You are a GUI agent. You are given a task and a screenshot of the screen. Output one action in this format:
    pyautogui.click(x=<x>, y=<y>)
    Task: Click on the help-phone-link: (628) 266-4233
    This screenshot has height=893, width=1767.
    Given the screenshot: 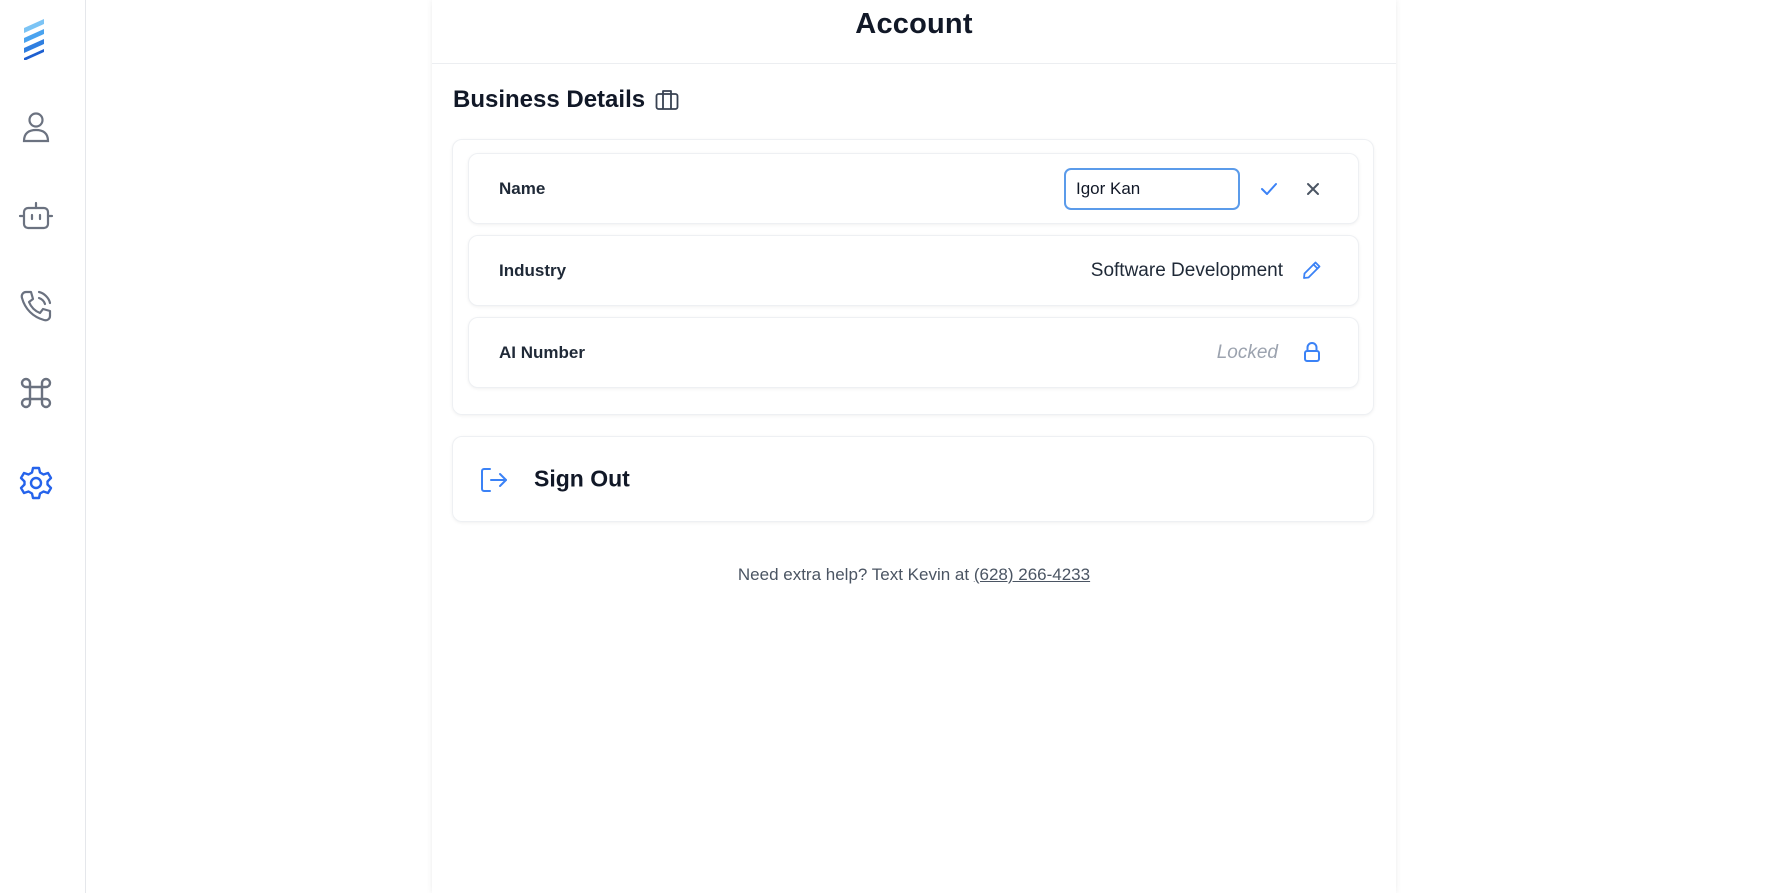 What is the action you would take?
    pyautogui.click(x=1032, y=574)
    